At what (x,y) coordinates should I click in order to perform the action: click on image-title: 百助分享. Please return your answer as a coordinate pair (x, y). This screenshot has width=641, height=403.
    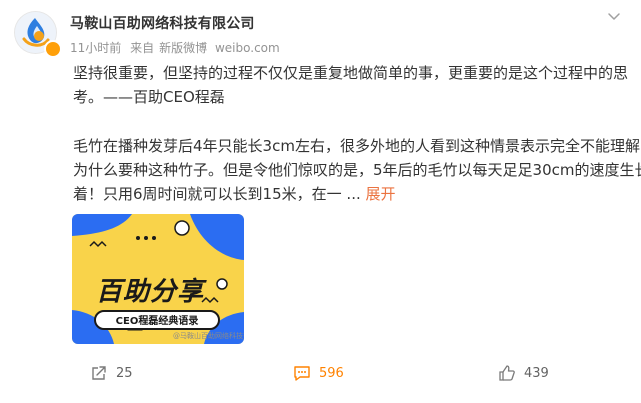
    Looking at the image, I should click on (150, 292).